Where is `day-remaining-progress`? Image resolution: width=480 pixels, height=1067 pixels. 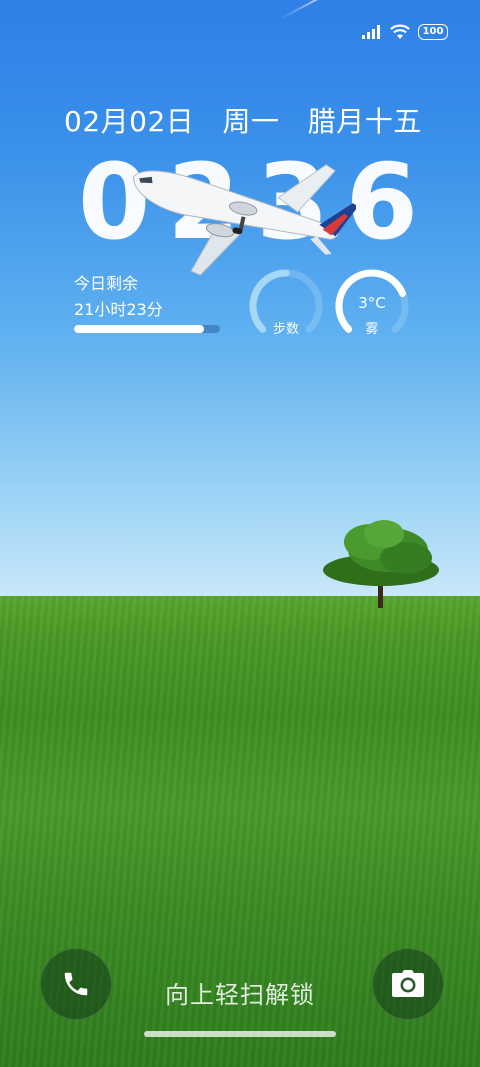 day-remaining-progress is located at coordinates (147, 329).